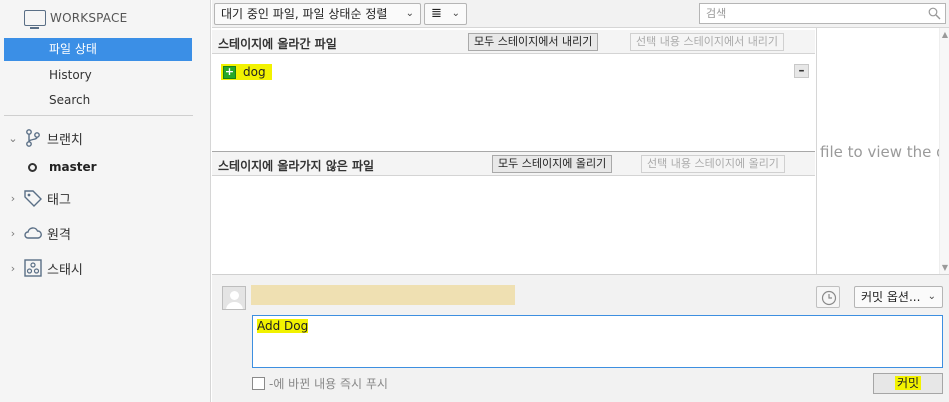 The image size is (949, 402). I want to click on diff-scrollbar: ▲ ▼, so click(944, 151).